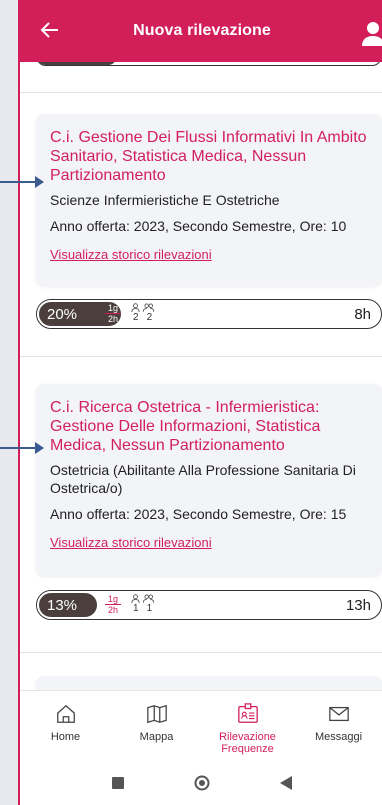 This screenshot has width=382, height=805. I want to click on nav-attendance: Rilevazione Frequenze, so click(247, 725).